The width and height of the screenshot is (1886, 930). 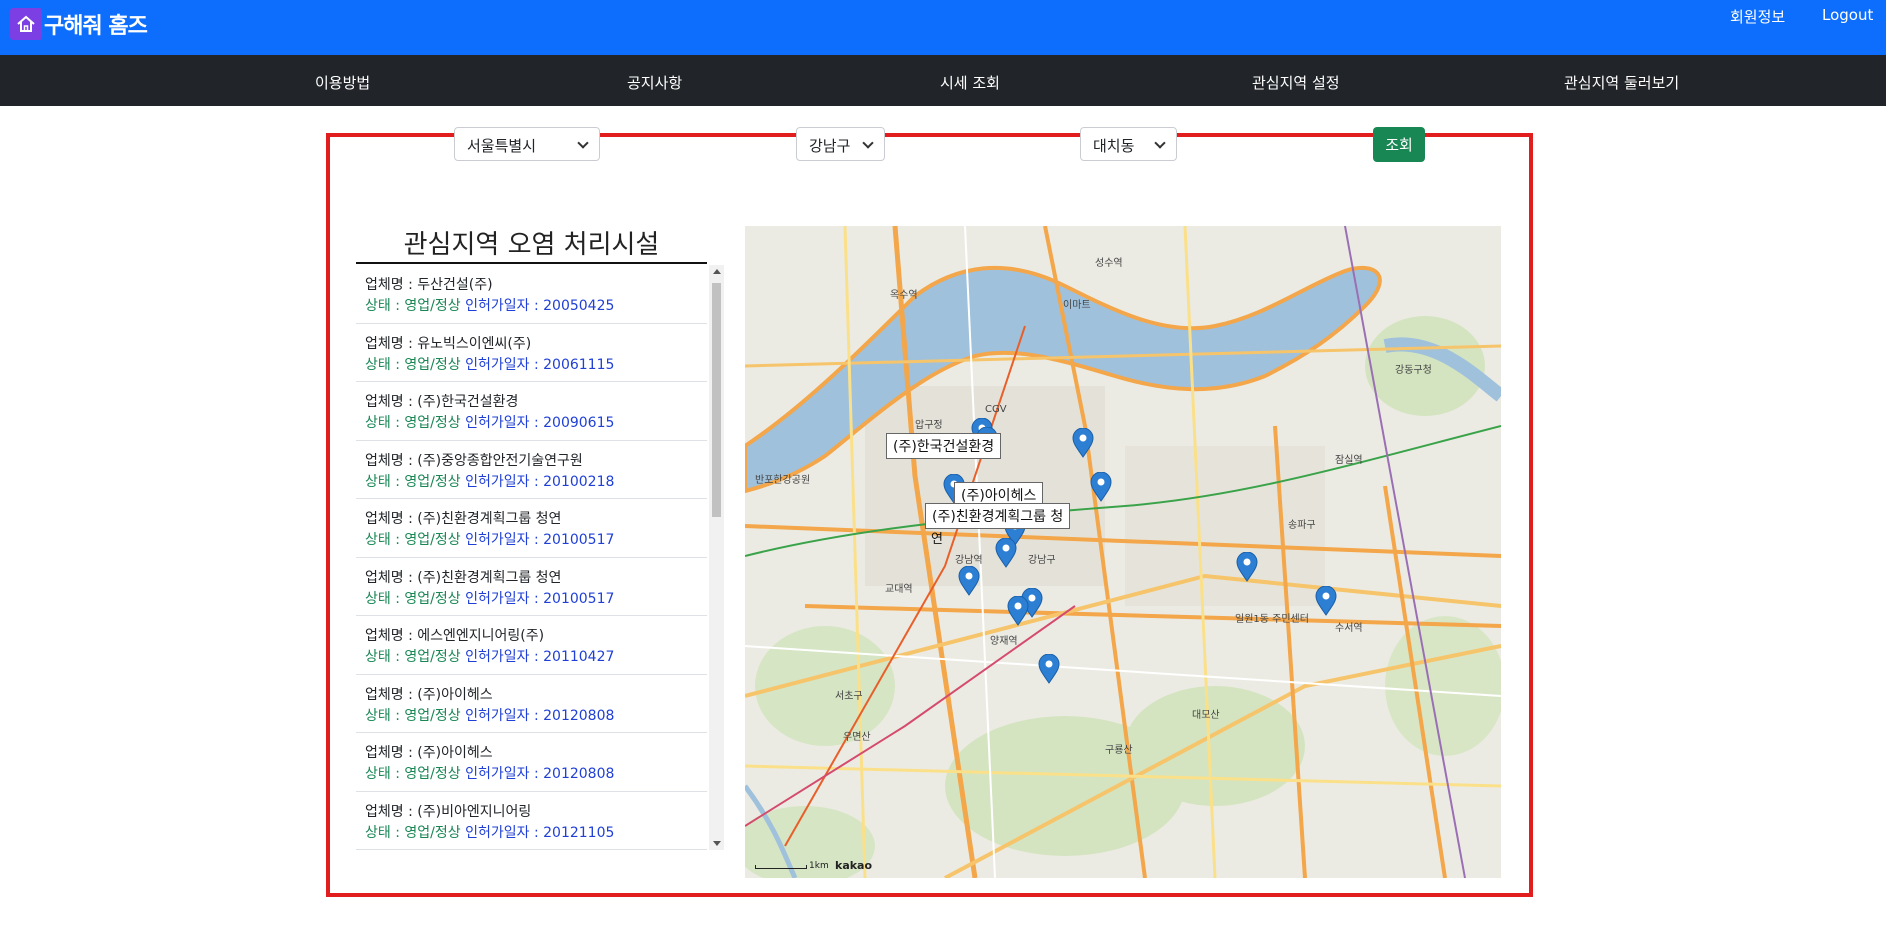 I want to click on name-value: 에스엔엔지니어링(주), so click(x=481, y=636).